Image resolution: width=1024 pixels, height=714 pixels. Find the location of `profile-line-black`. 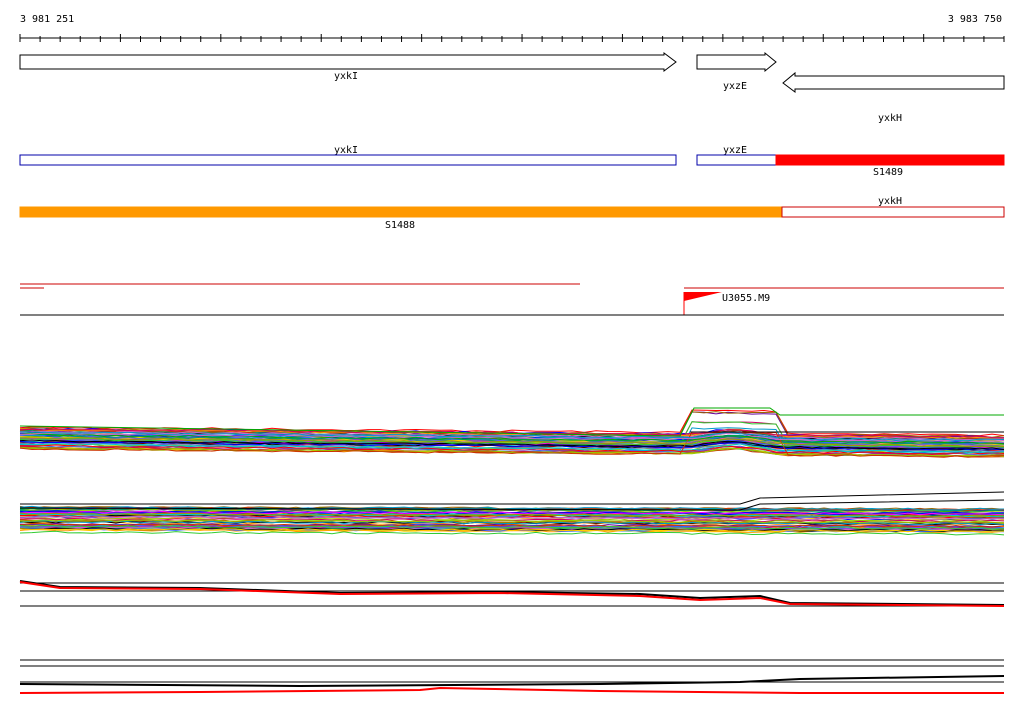

profile-line-black is located at coordinates (512, 681).